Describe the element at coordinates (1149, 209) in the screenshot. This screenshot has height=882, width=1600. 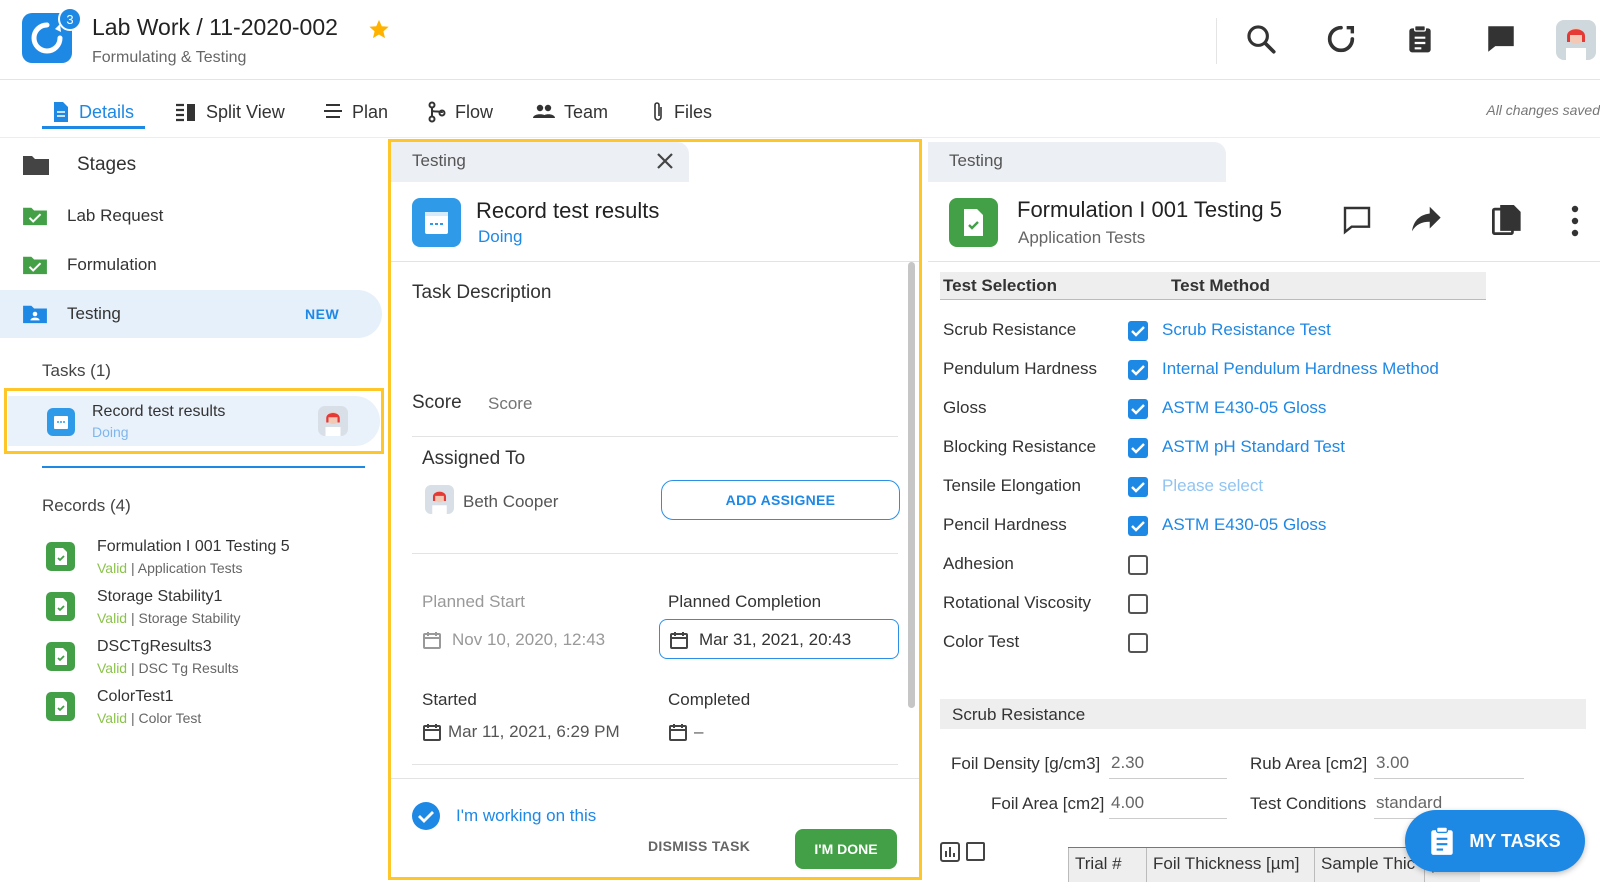
I see `record-title: Formulation I 001 Testing 5` at that location.